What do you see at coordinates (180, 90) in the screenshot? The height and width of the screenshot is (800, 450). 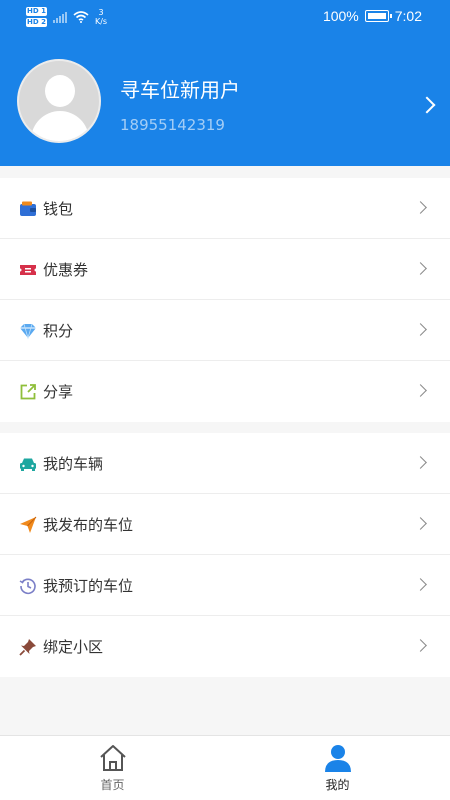 I see `user-name: 寻车位新用户` at bounding box center [180, 90].